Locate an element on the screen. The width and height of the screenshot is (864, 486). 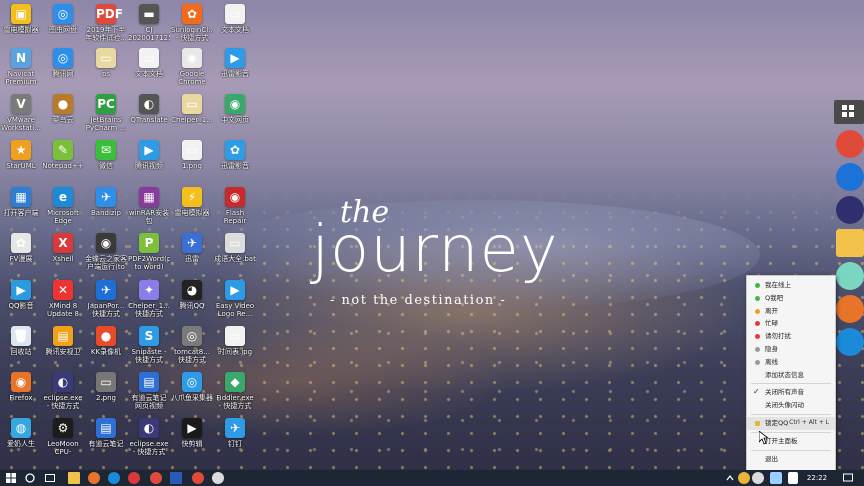
word-taskbar-icon is located at coordinates (176, 478).